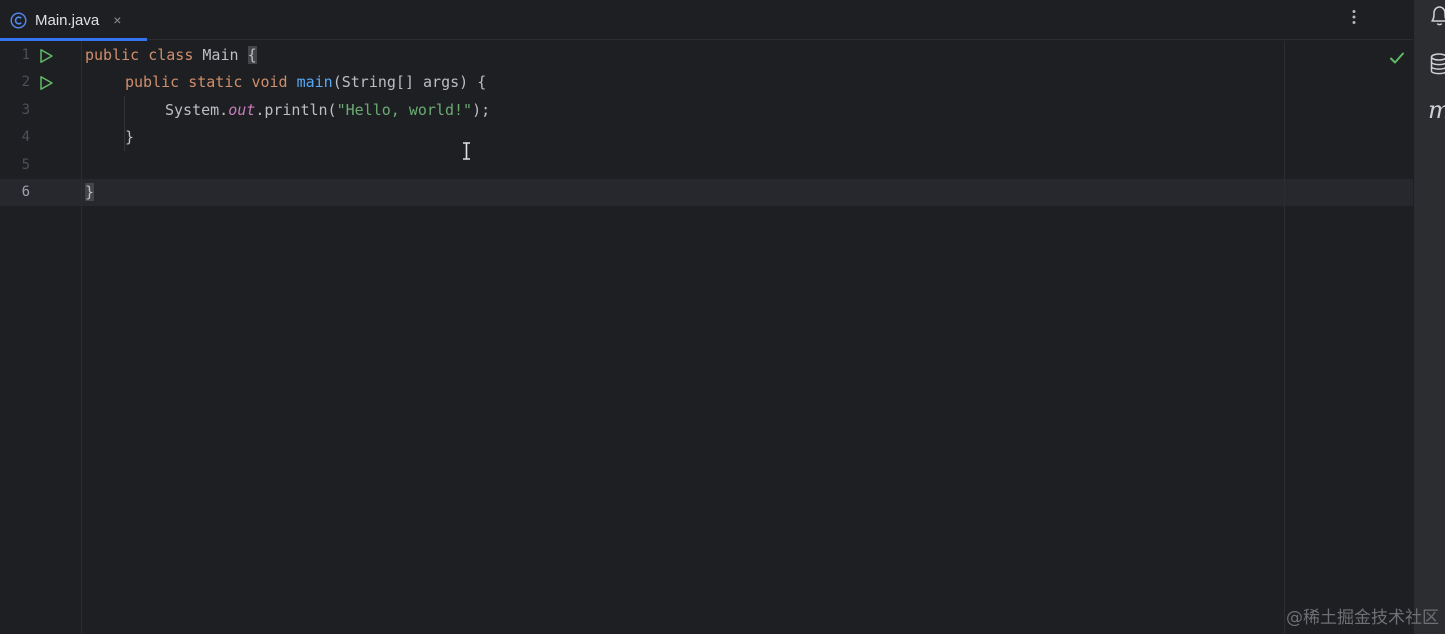  What do you see at coordinates (25, 55) in the screenshot?
I see `line-number: 1` at bounding box center [25, 55].